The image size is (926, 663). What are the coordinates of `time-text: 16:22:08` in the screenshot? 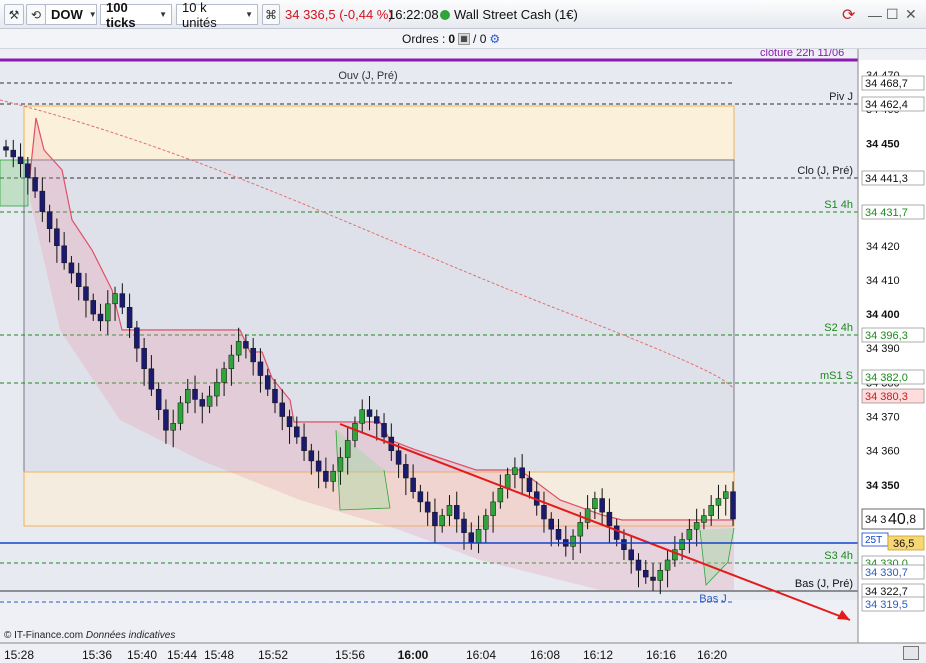 It's located at (413, 14).